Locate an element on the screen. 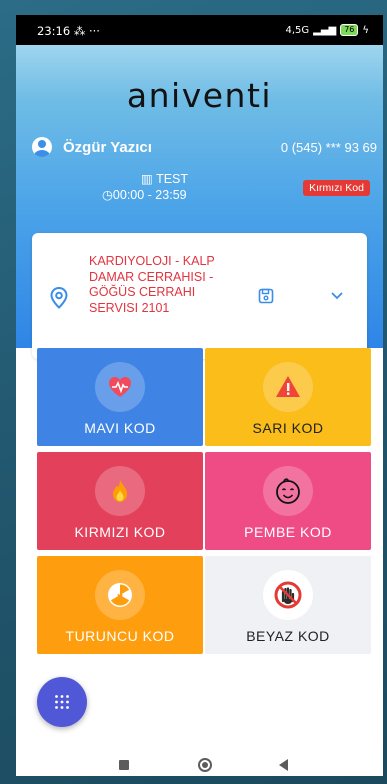 The image size is (387, 784). code-tile-beyaz: BEYAZ KOD is located at coordinates (288, 605).